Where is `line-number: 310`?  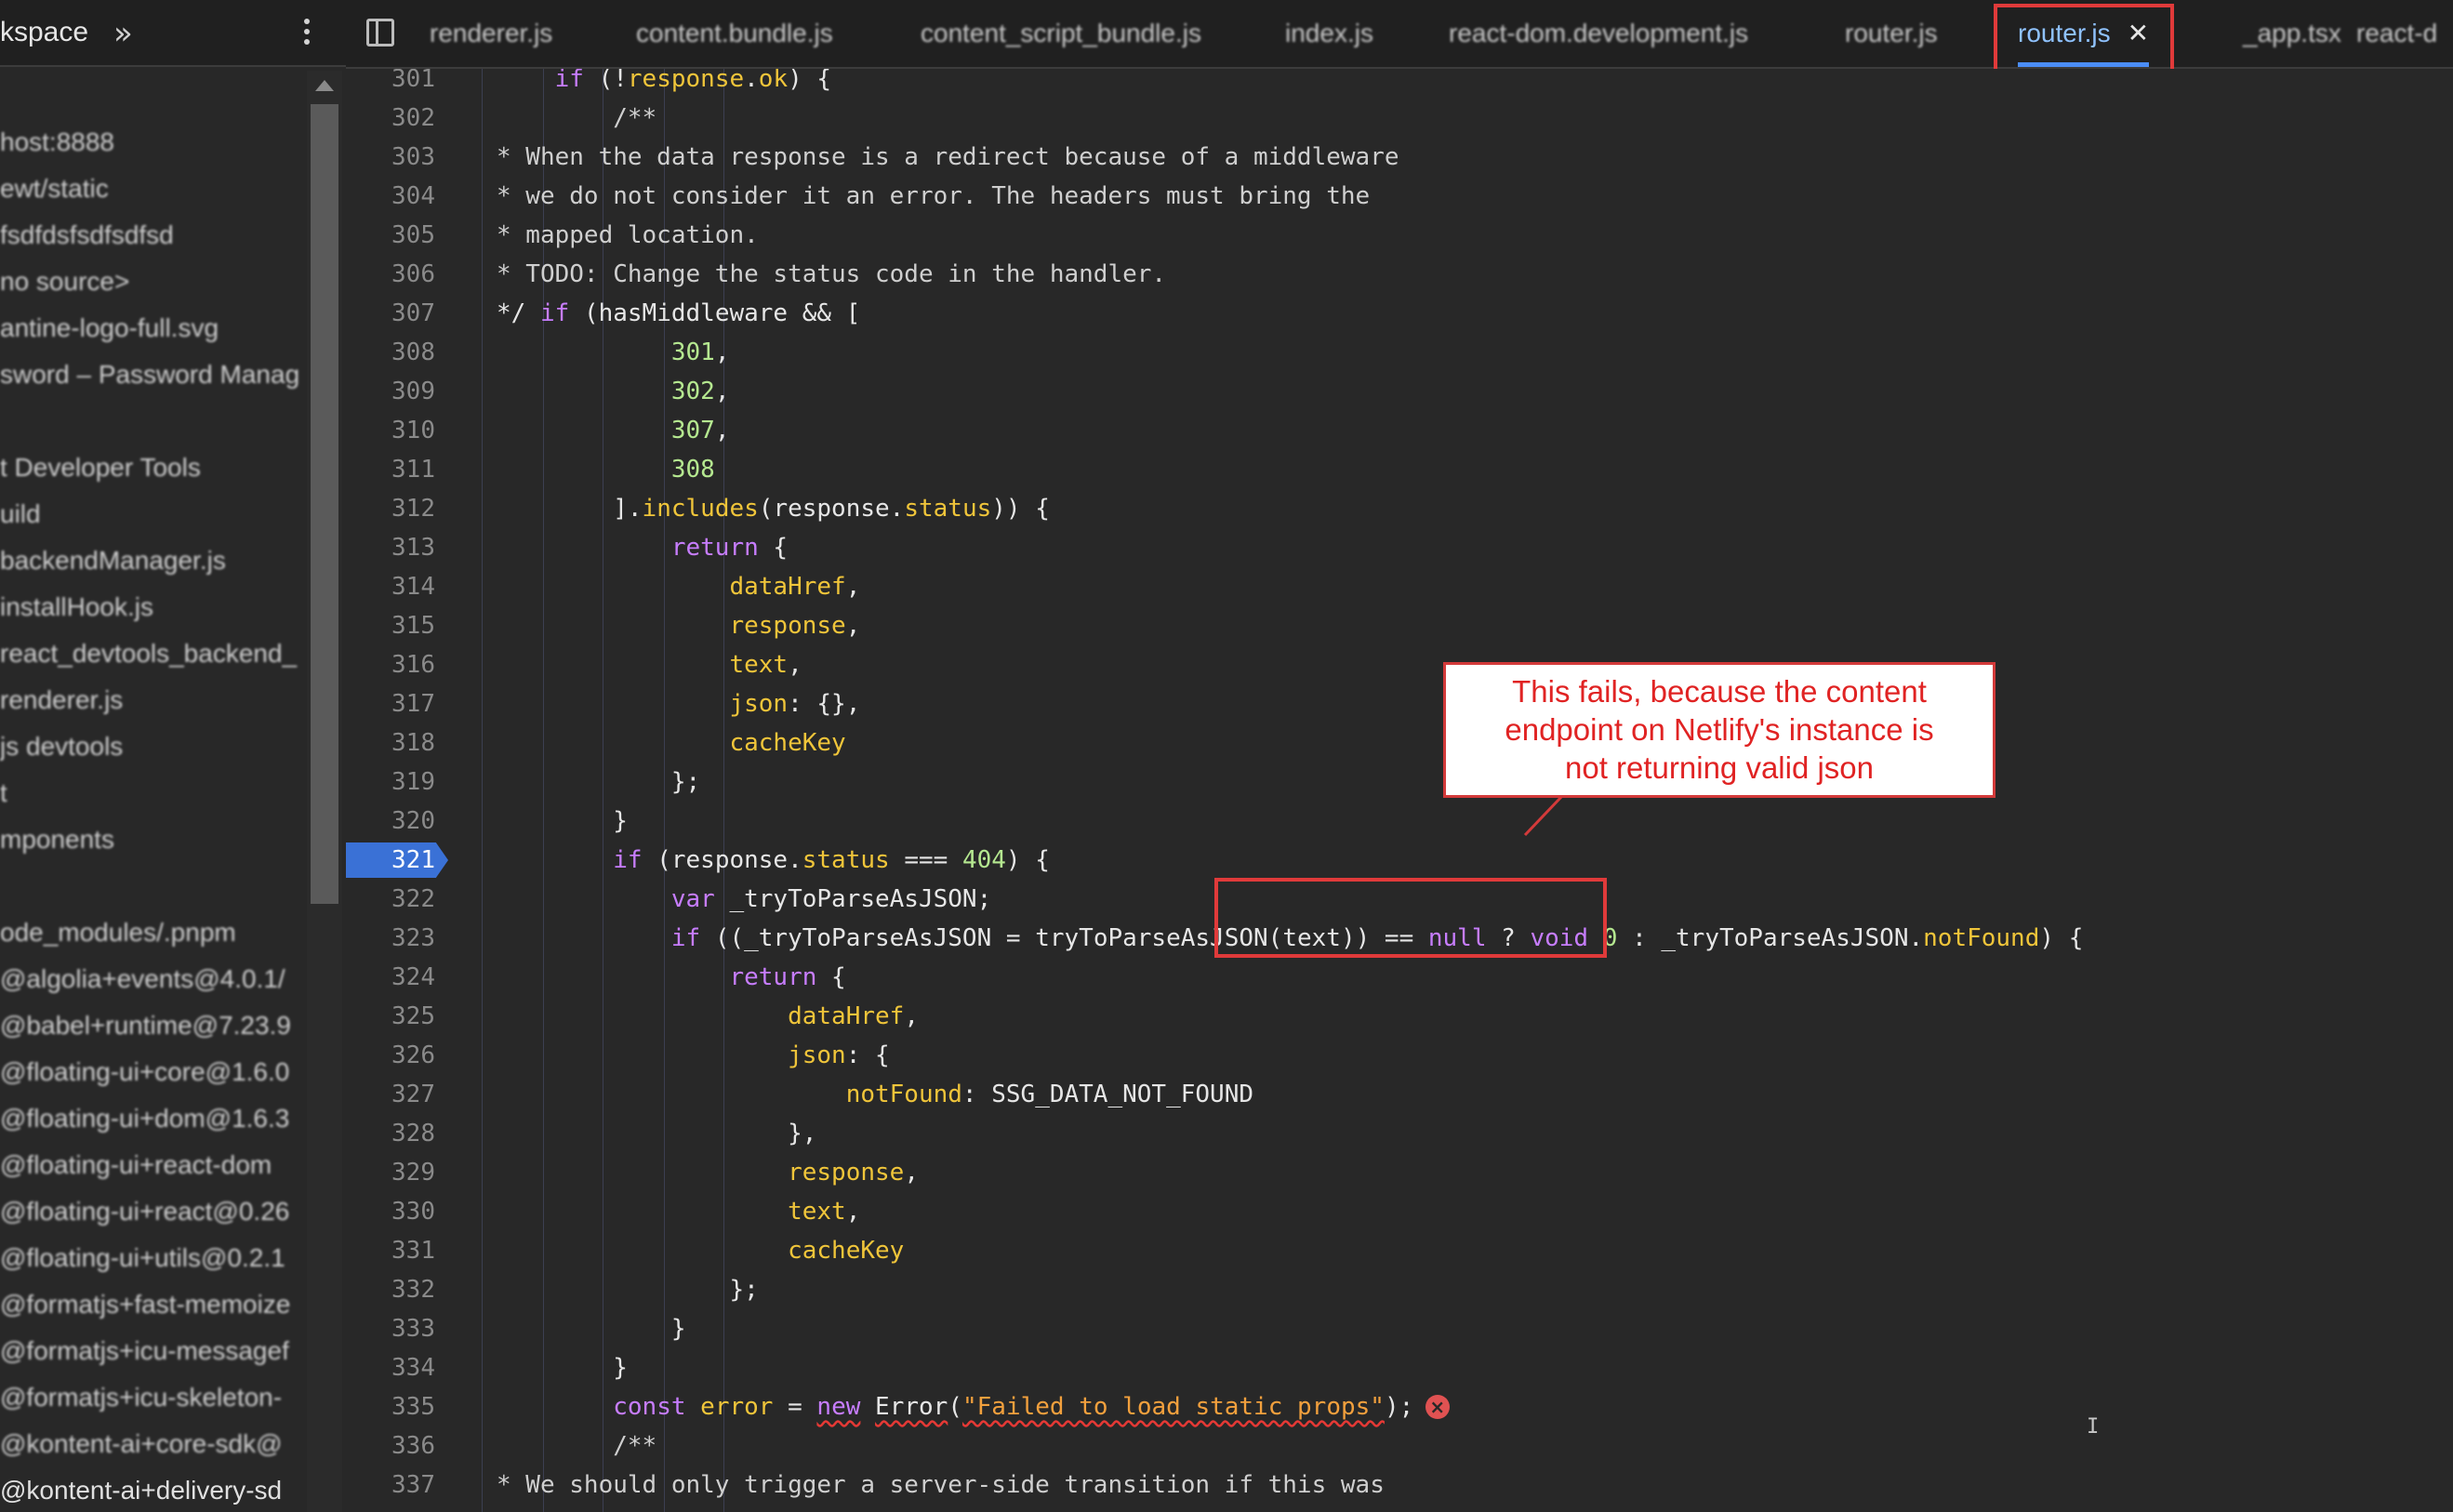
line-number: 310 is located at coordinates (401, 430).